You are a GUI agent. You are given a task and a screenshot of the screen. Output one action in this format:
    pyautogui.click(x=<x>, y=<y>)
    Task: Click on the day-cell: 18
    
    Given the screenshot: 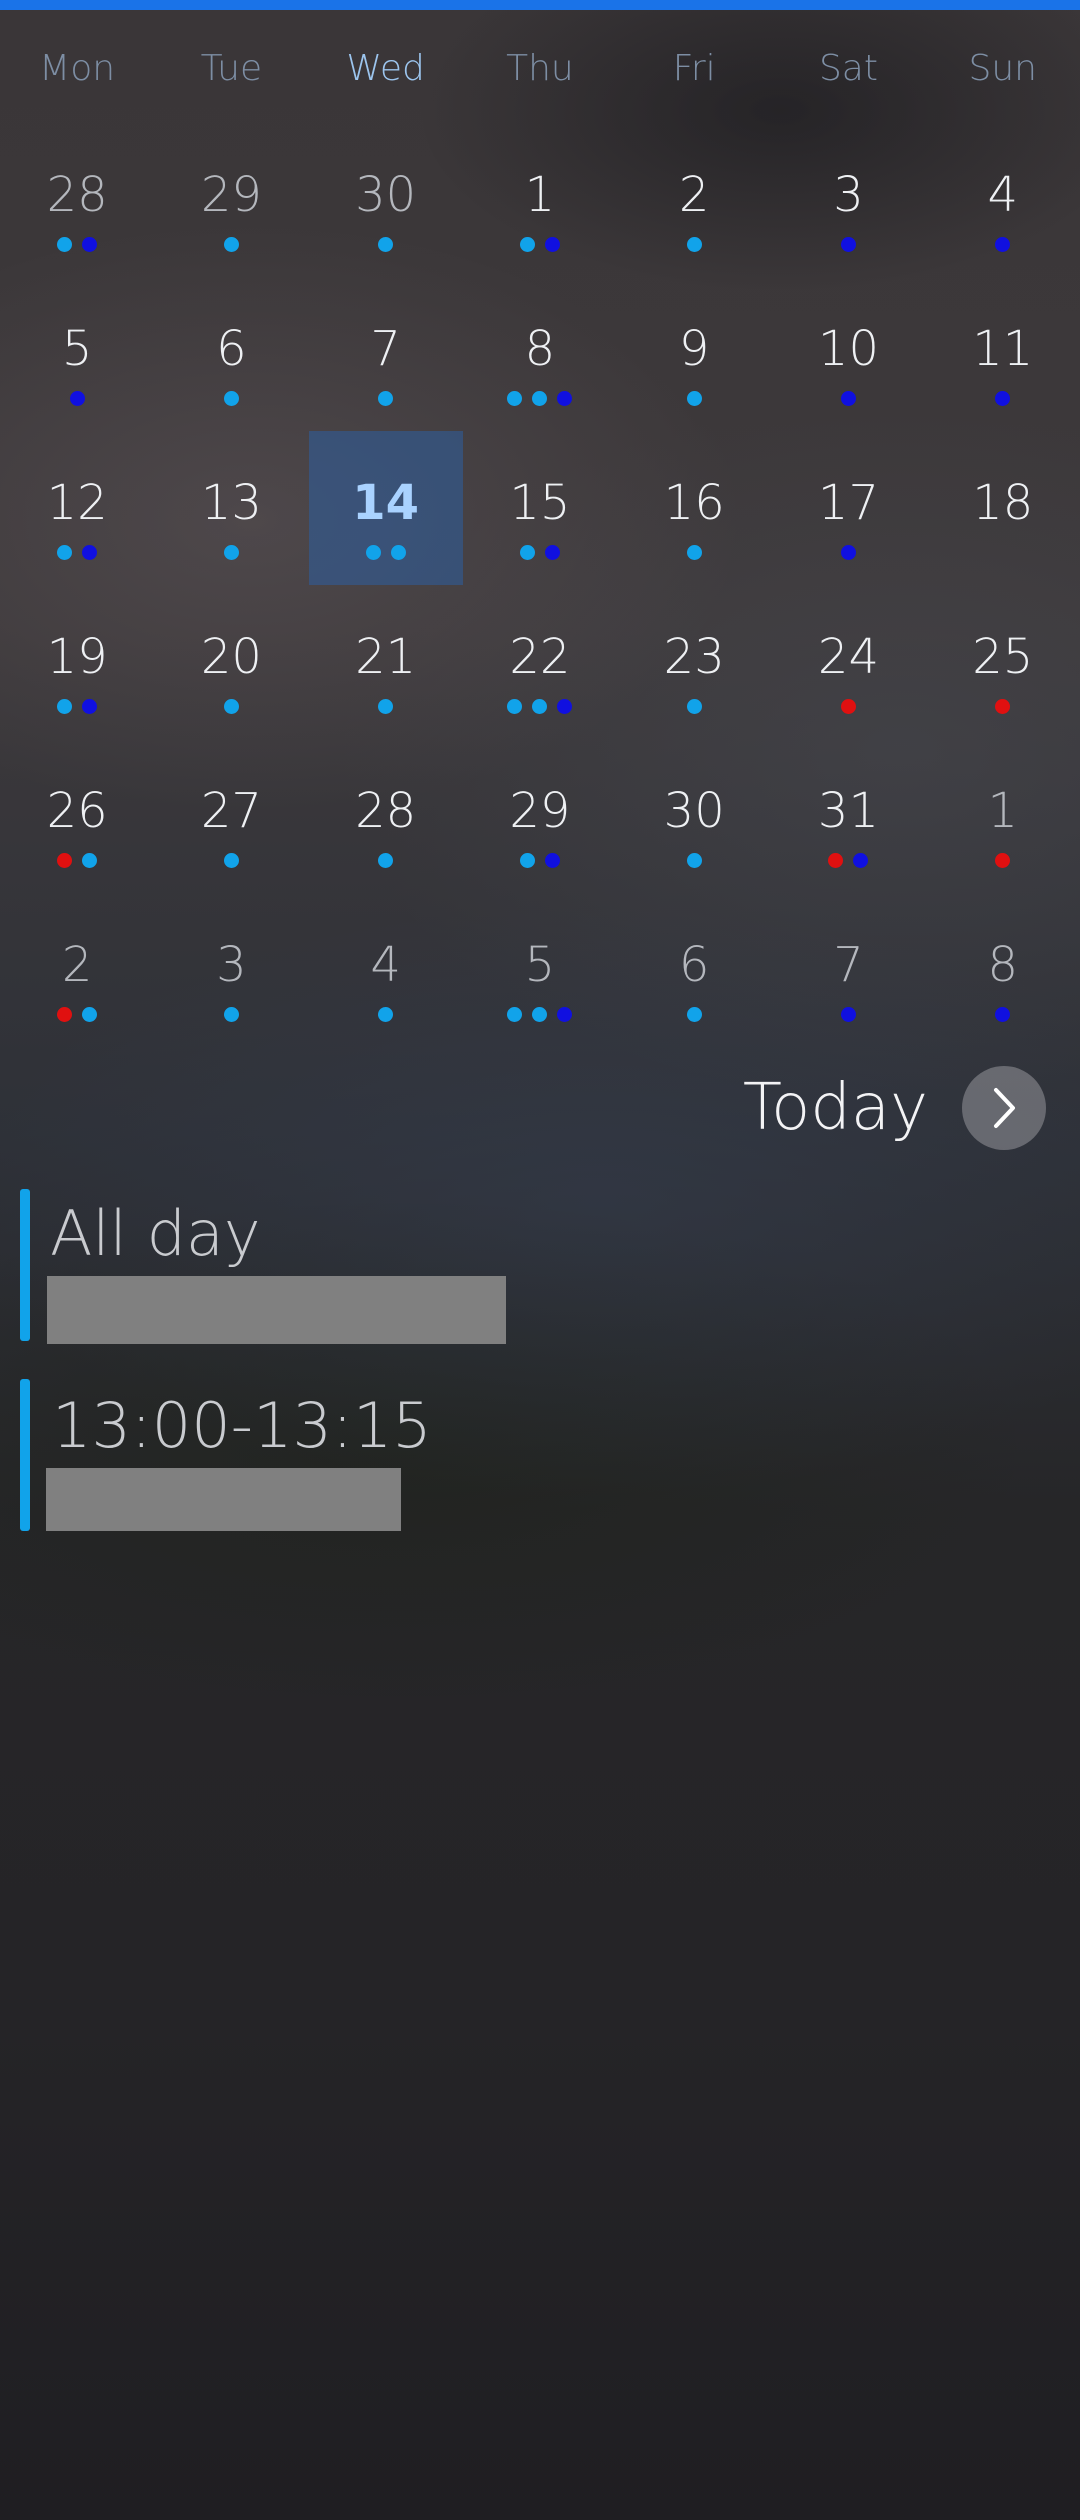 What is the action you would take?
    pyautogui.click(x=1003, y=508)
    